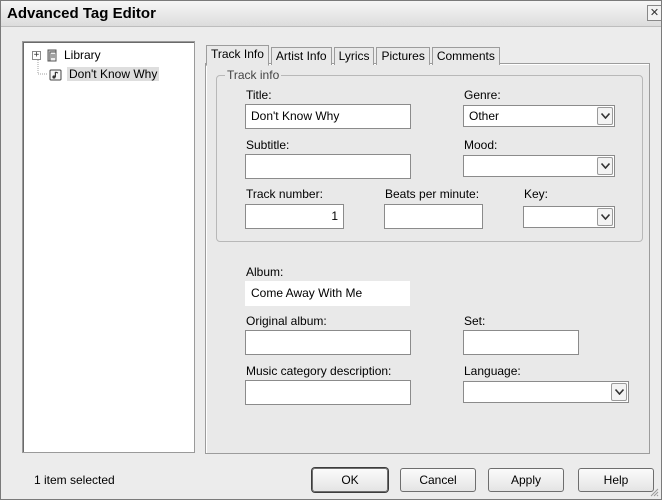 The image size is (662, 500). What do you see at coordinates (465, 56) in the screenshot?
I see `tab-comments: Comments` at bounding box center [465, 56].